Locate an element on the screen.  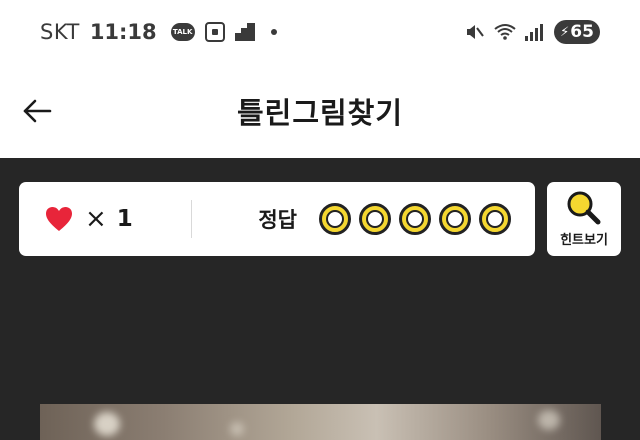
dot-icon is located at coordinates (273, 32).